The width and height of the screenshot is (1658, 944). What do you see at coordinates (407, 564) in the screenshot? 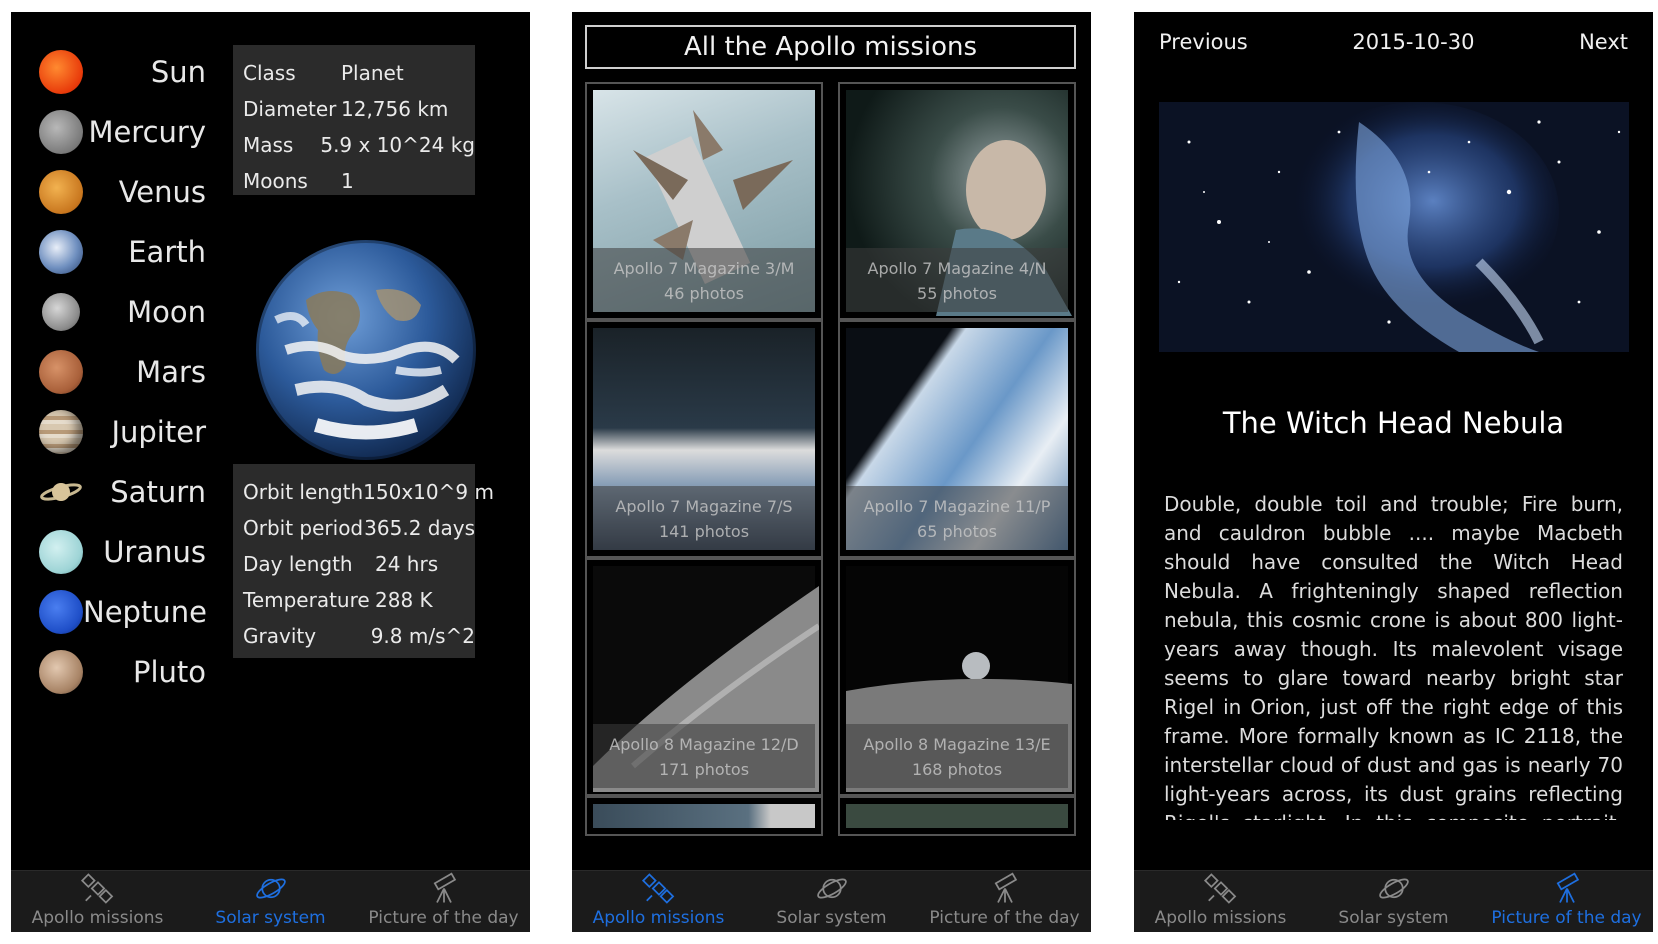
I see `info-value: 24 hrs` at bounding box center [407, 564].